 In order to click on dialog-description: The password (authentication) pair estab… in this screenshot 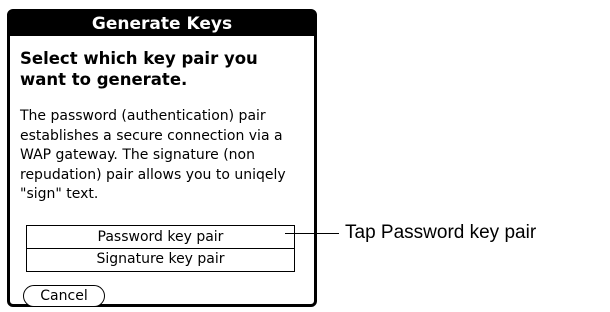, I will do `click(153, 155)`.